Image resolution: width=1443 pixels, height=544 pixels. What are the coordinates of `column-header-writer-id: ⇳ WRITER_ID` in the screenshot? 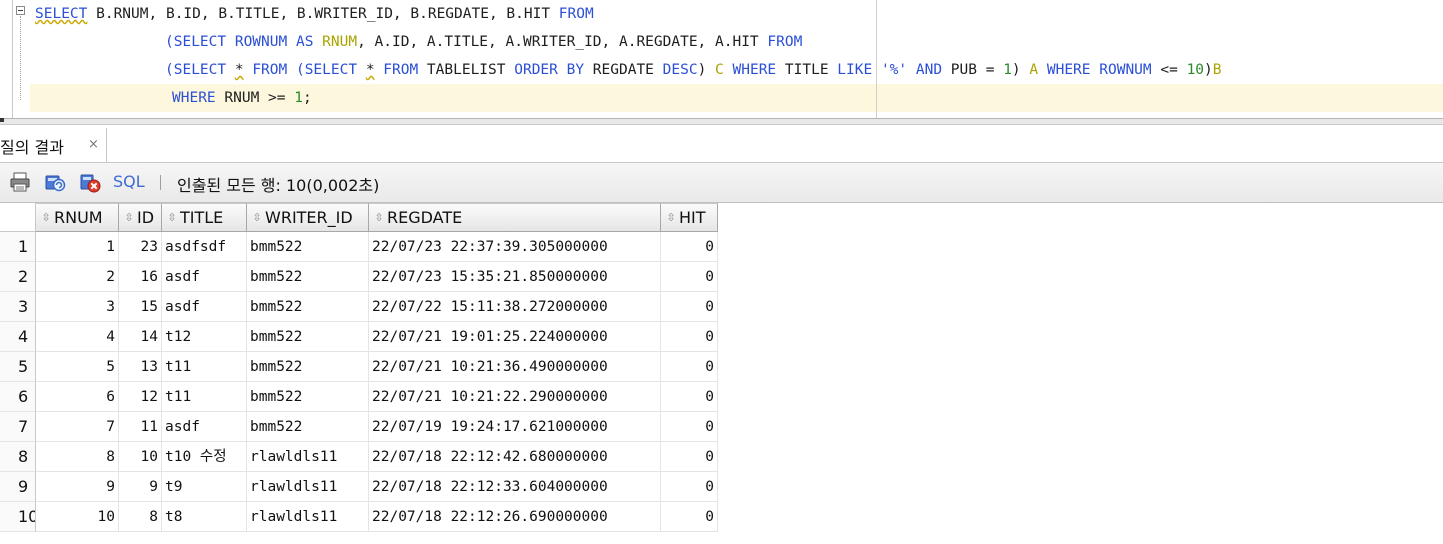 It's located at (308, 217).